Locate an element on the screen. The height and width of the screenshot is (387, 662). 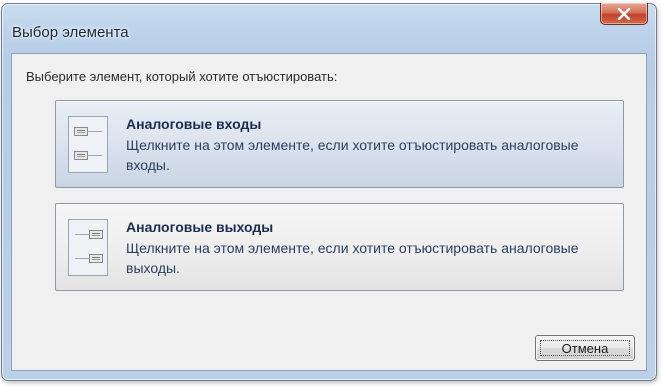
cancel-button: Отмена is located at coordinates (585, 348).